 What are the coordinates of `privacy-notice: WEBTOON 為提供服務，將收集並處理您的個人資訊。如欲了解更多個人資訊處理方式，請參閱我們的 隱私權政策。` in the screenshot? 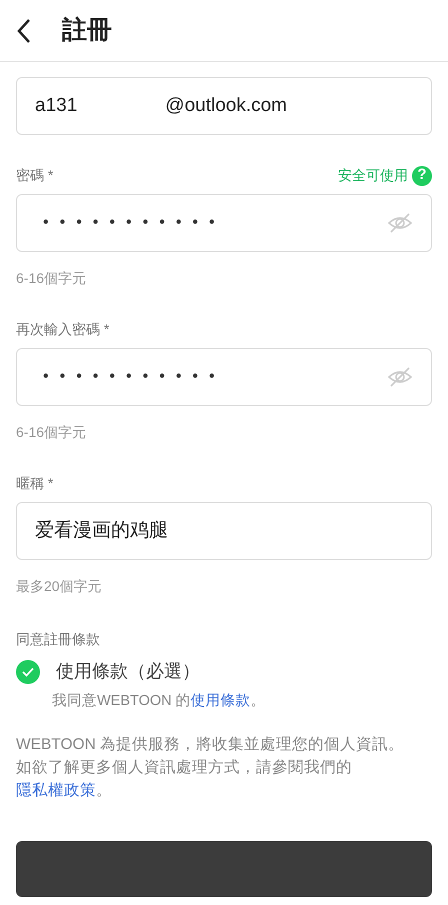 It's located at (211, 768).